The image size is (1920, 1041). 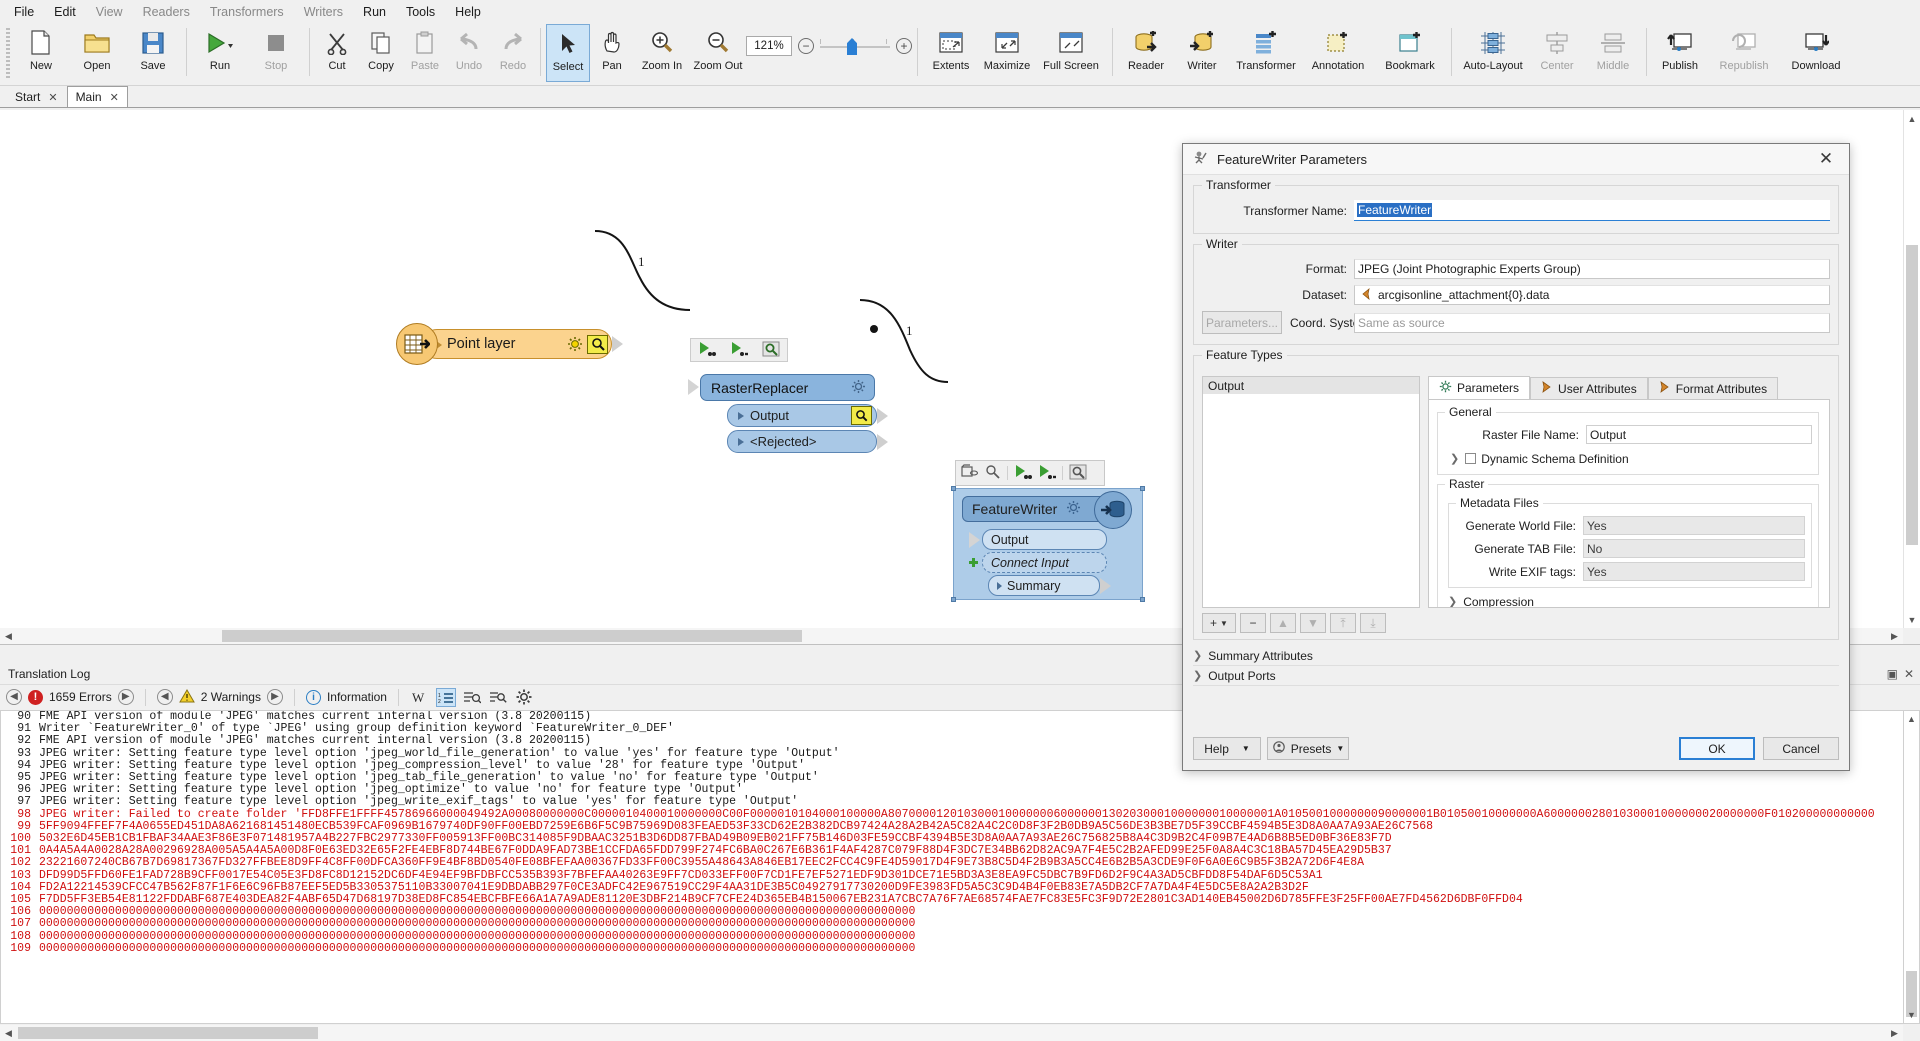 I want to click on find-next-icon, so click(x=498, y=697).